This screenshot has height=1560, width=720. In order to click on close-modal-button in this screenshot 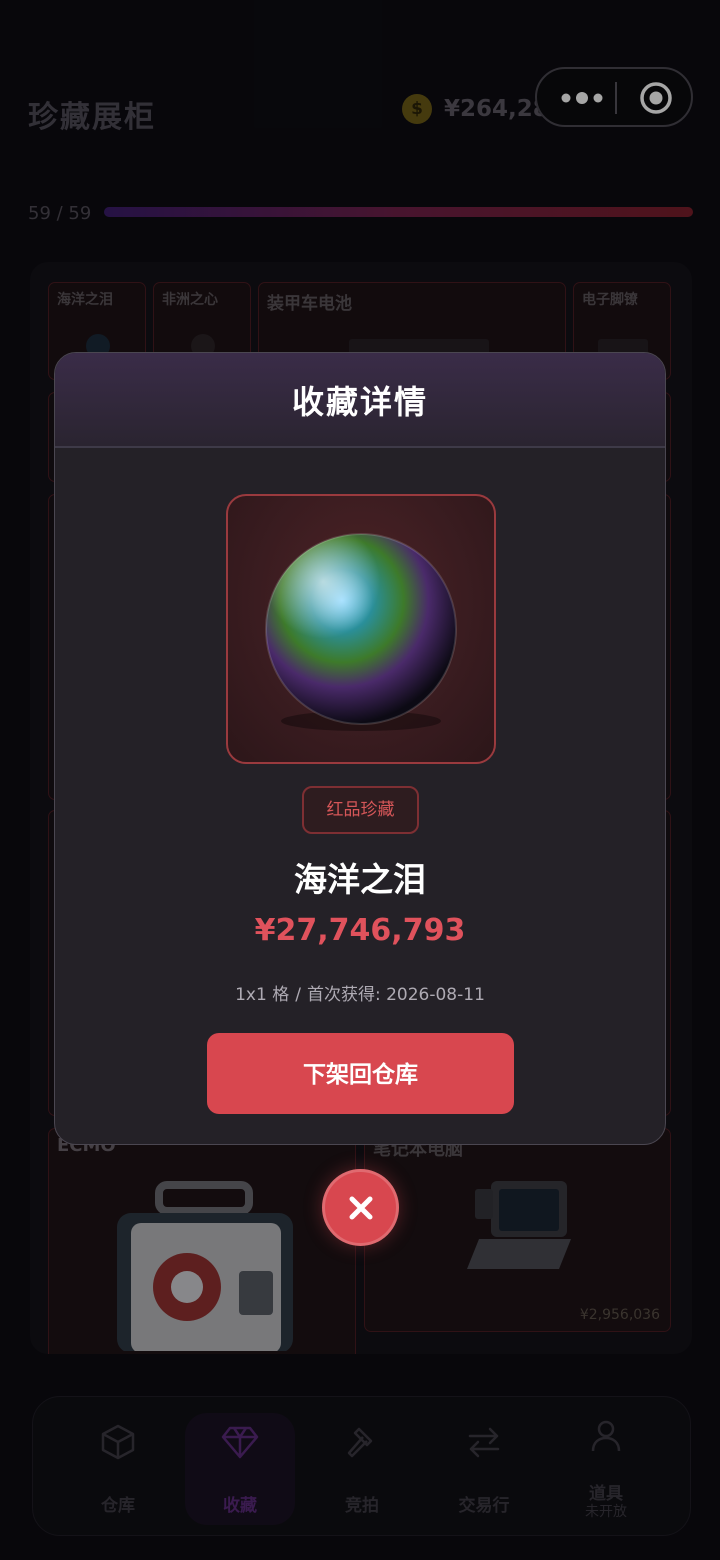, I will do `click(360, 1207)`.